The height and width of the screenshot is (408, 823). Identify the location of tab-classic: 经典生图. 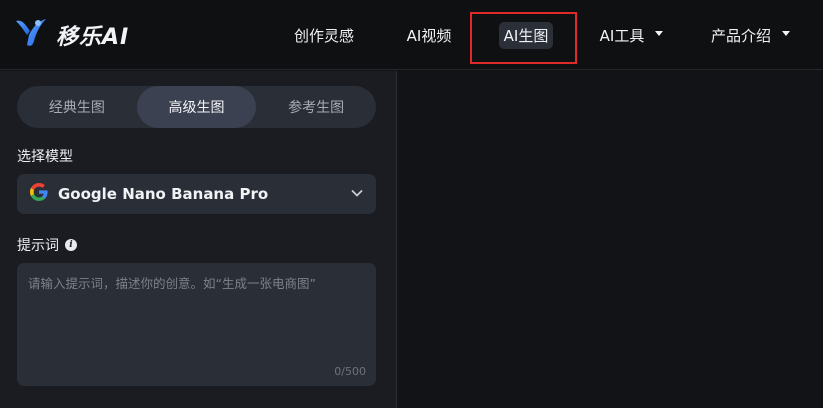
(77, 107).